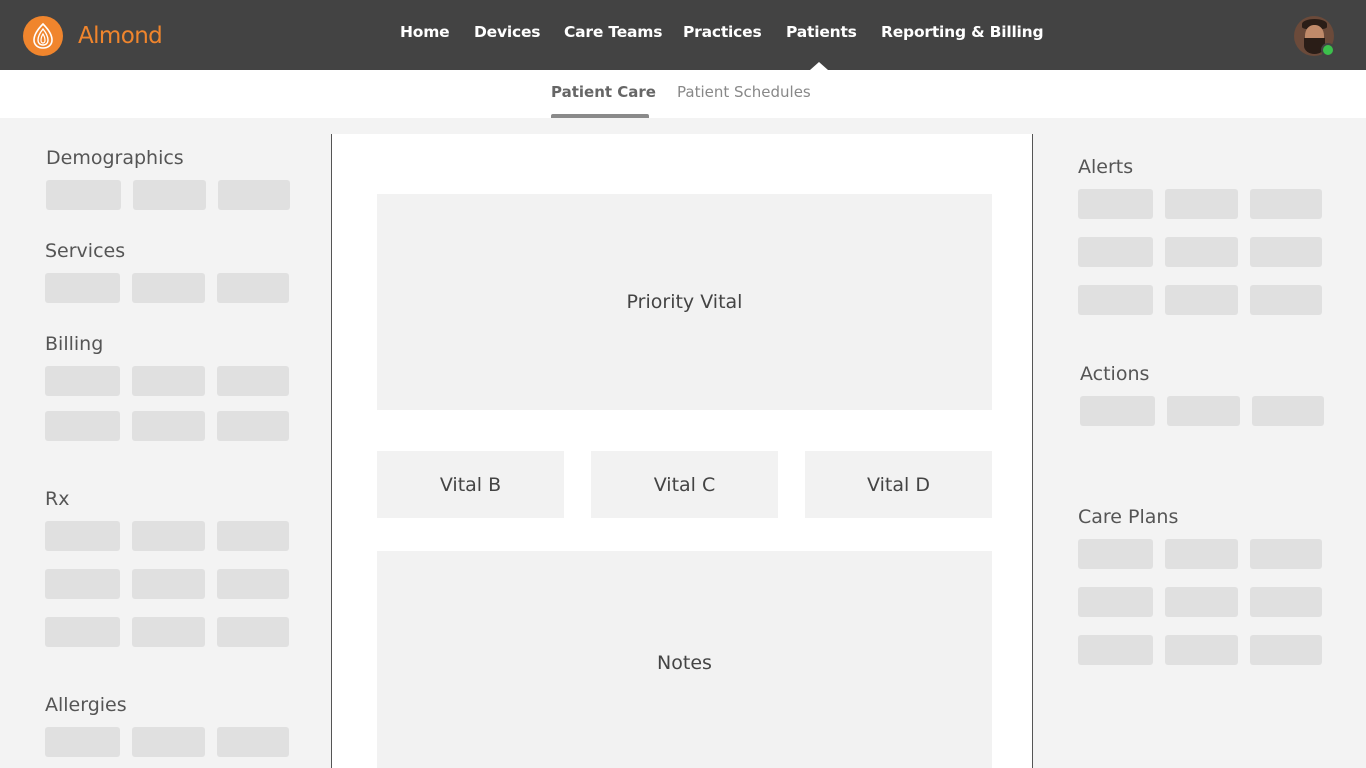  I want to click on notes-card: Notes, so click(684, 659).